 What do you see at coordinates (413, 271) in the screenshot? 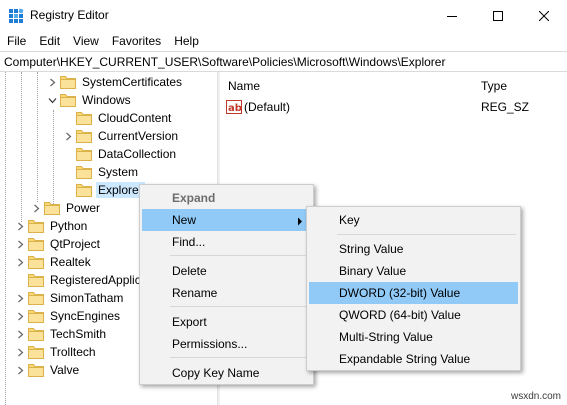
I see `new-item-binary-value: Binary Value` at bounding box center [413, 271].